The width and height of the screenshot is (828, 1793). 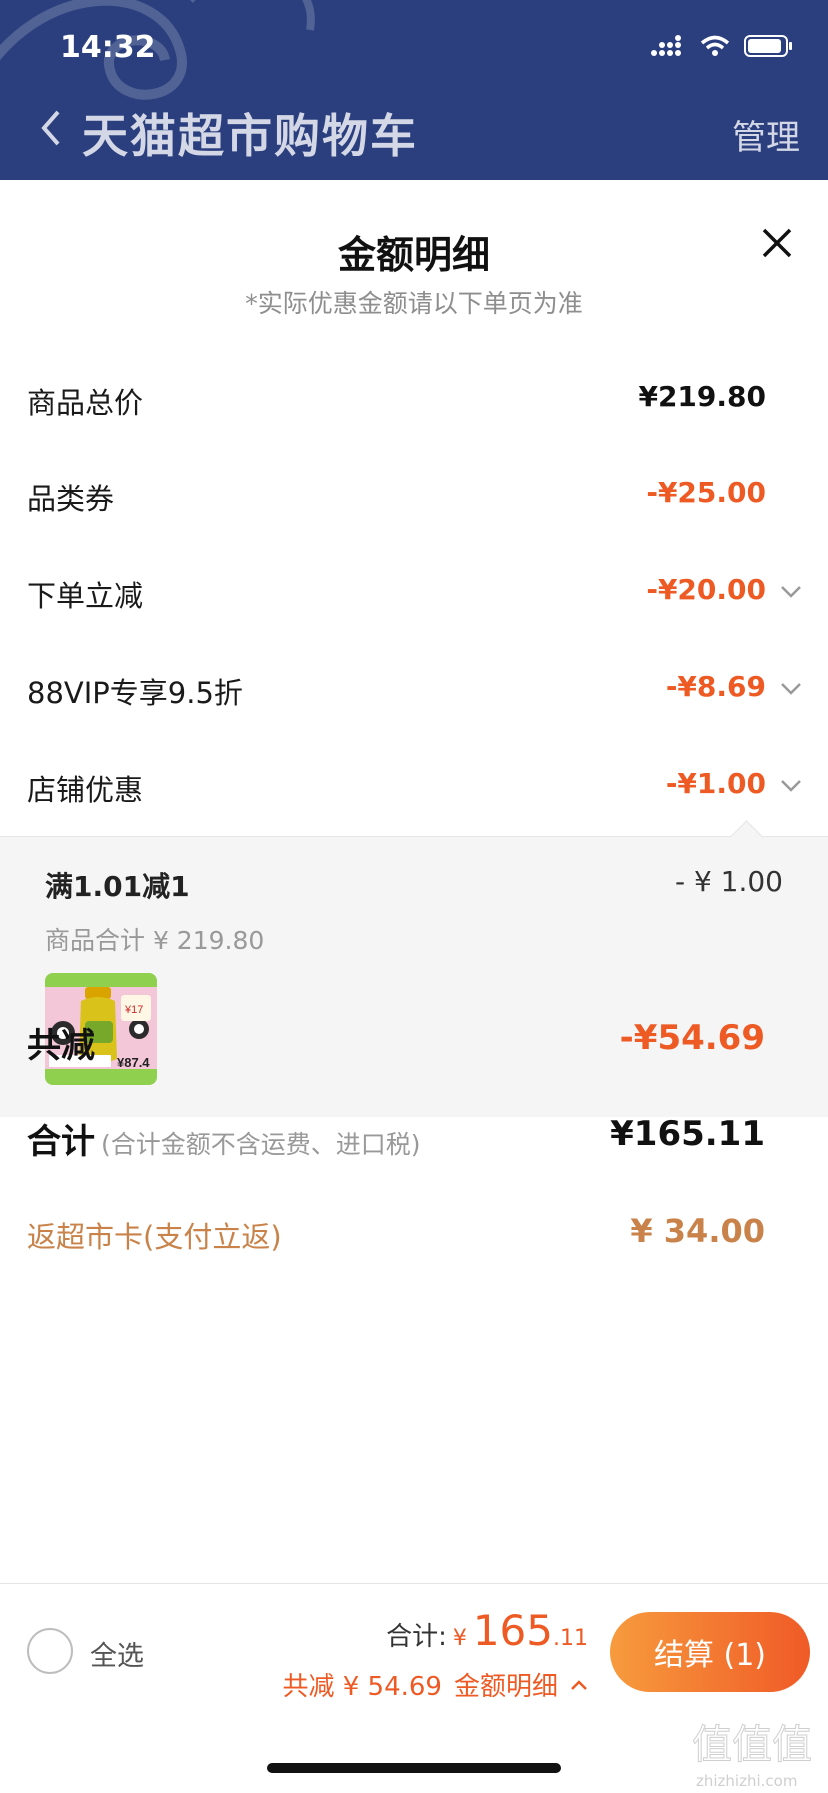 What do you see at coordinates (250, 136) in the screenshot?
I see `nav-title: 天猫超市购物车` at bounding box center [250, 136].